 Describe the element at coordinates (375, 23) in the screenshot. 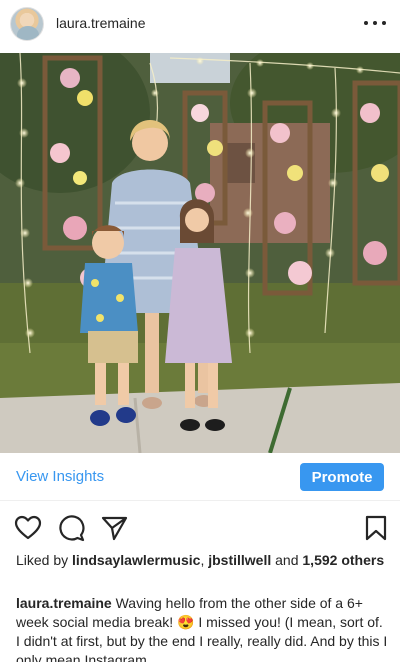

I see `more-horizontal-icon` at that location.